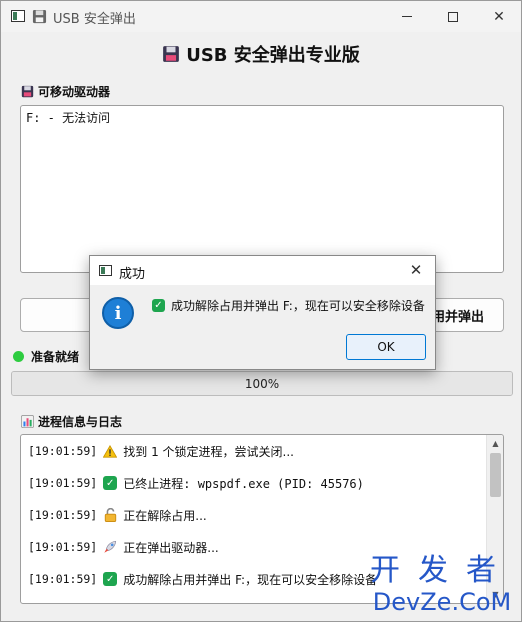 The height and width of the screenshot is (622, 522). I want to click on minimize-icon, so click(407, 16).